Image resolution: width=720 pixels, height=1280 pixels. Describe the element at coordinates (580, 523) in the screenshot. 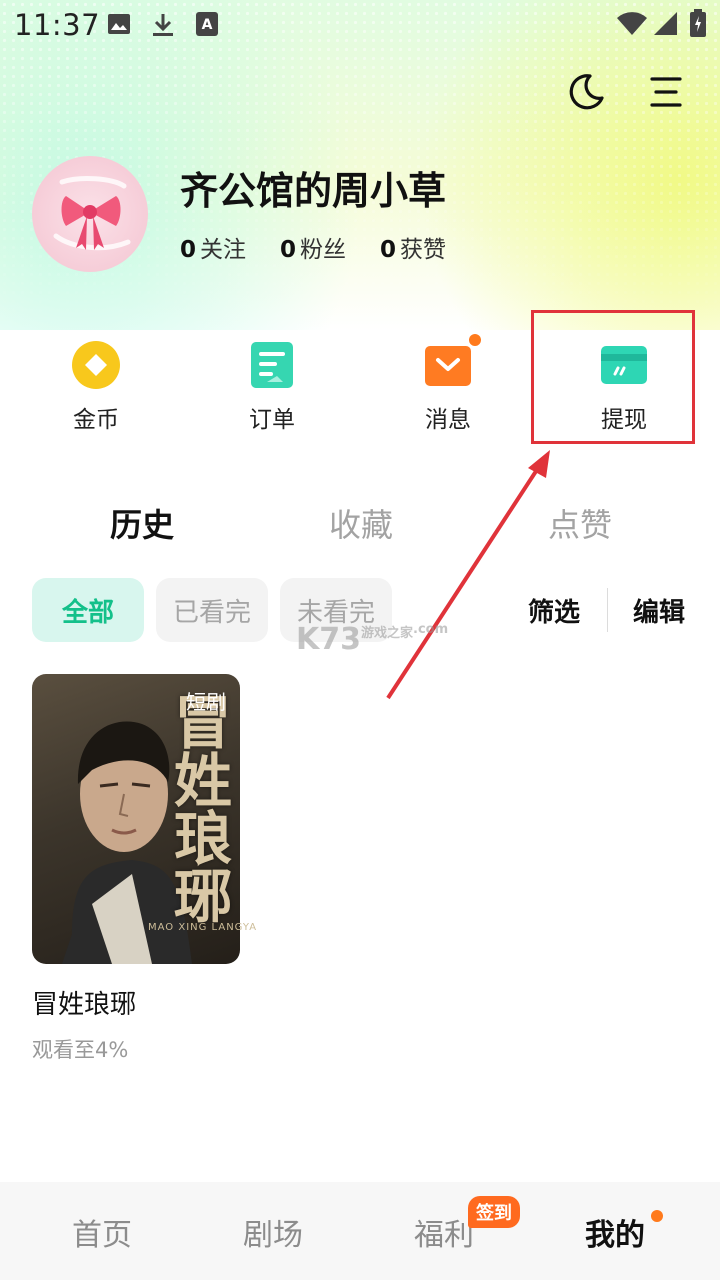

I see `tab-likes: 点赞` at that location.